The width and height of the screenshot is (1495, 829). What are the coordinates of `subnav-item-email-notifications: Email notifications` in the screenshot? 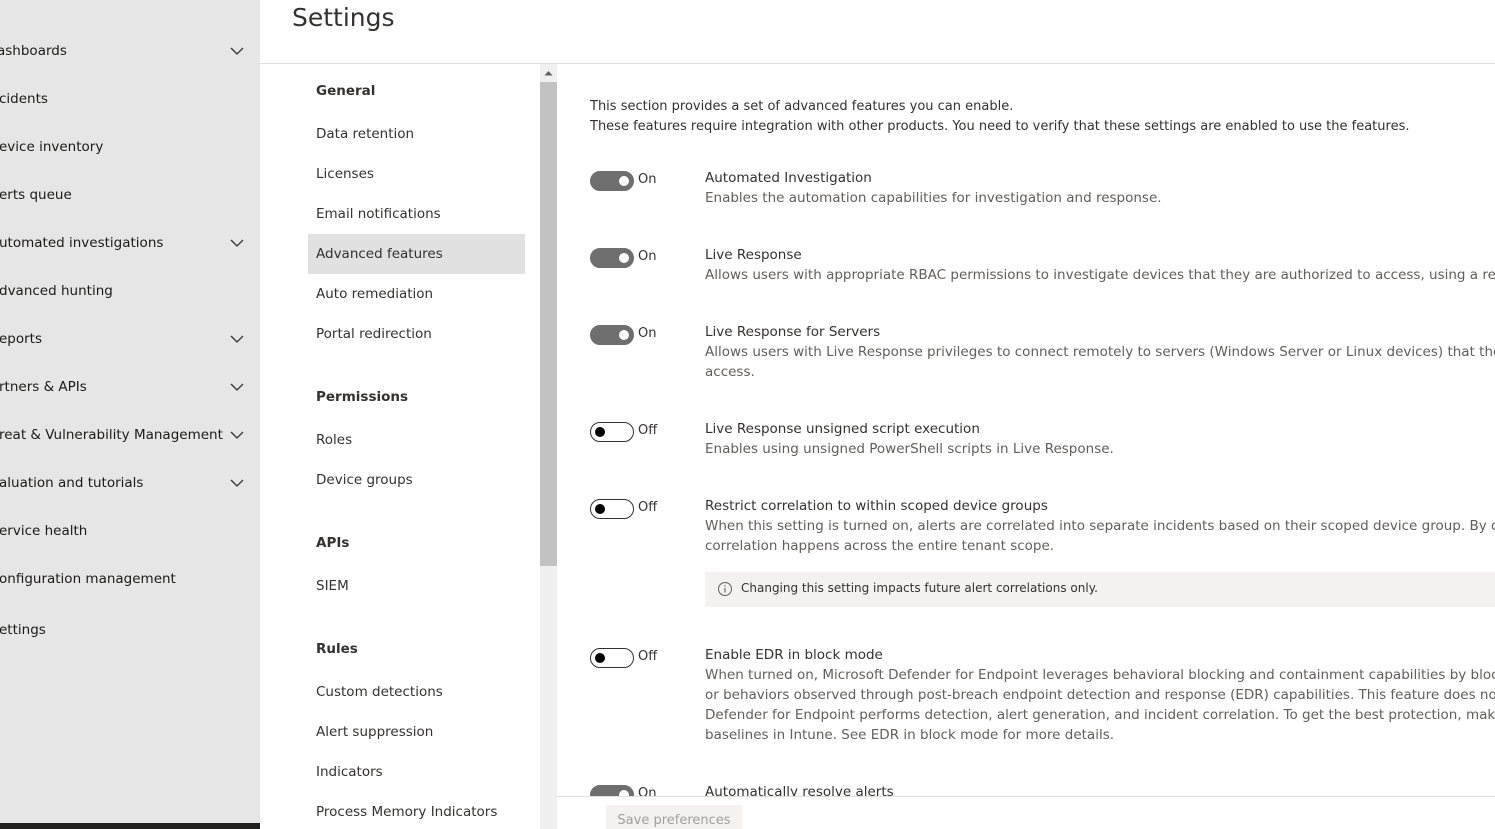 It's located at (416, 214).